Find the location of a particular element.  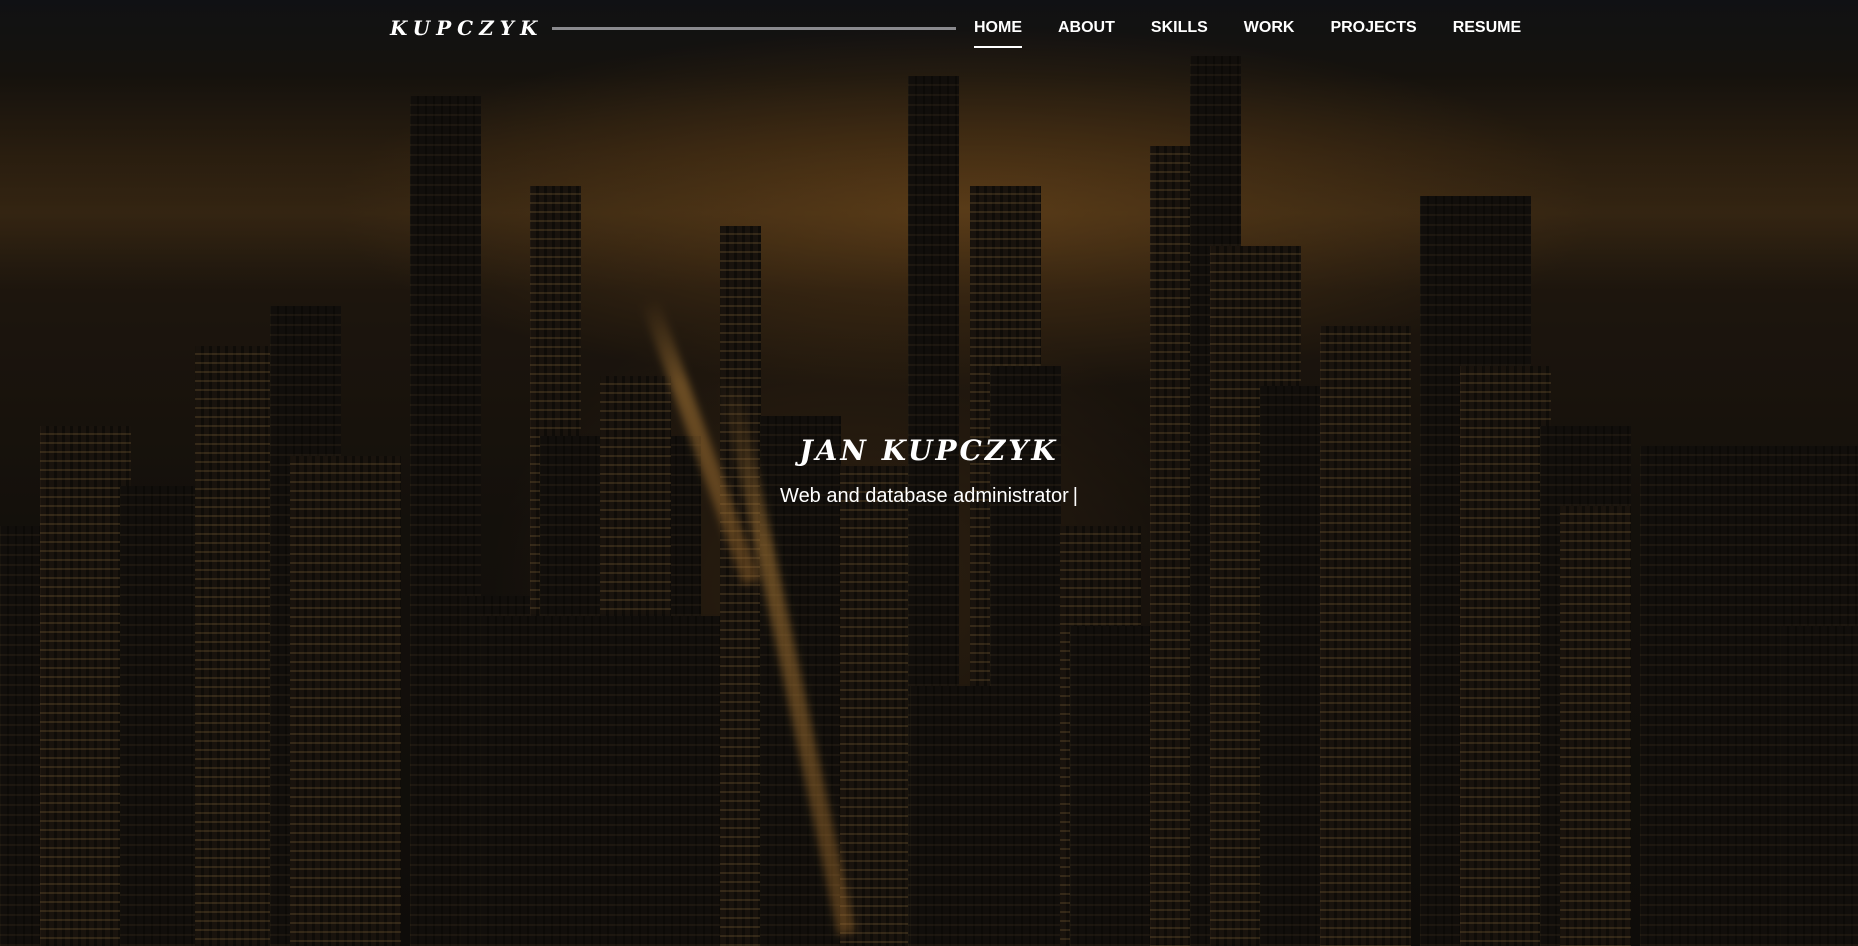

nav-menu: HOME ABOUT SKILLS WORK PROJECTS RESUME is located at coordinates (1265, 33).